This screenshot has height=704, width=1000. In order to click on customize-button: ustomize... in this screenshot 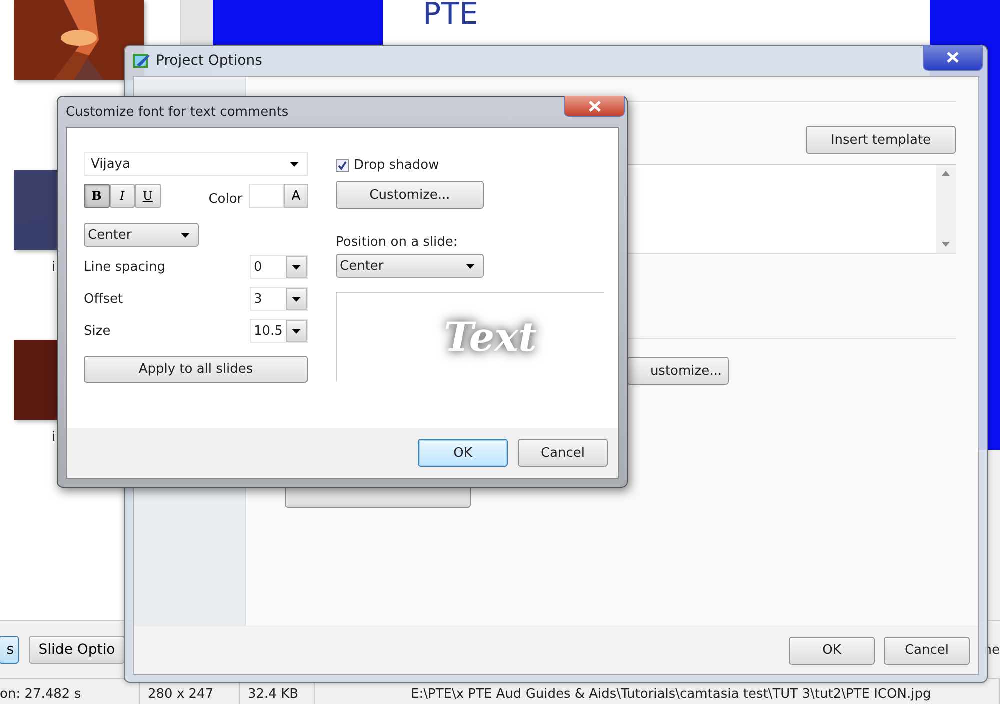, I will do `click(678, 371)`.